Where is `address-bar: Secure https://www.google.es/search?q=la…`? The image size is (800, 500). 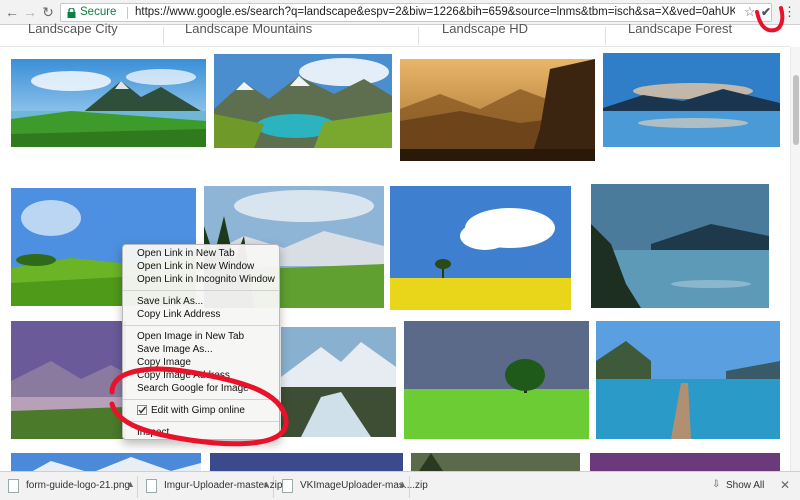 address-bar: Secure https://www.google.es/search?q=la… is located at coordinates (416, 12).